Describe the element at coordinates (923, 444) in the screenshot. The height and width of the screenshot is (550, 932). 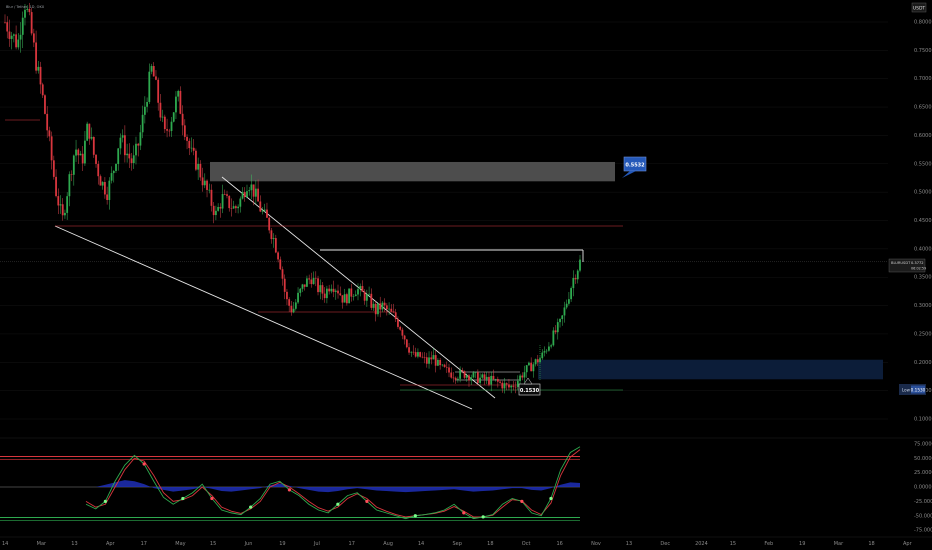
I see `oscillator-tick-label: 75.0000` at that location.